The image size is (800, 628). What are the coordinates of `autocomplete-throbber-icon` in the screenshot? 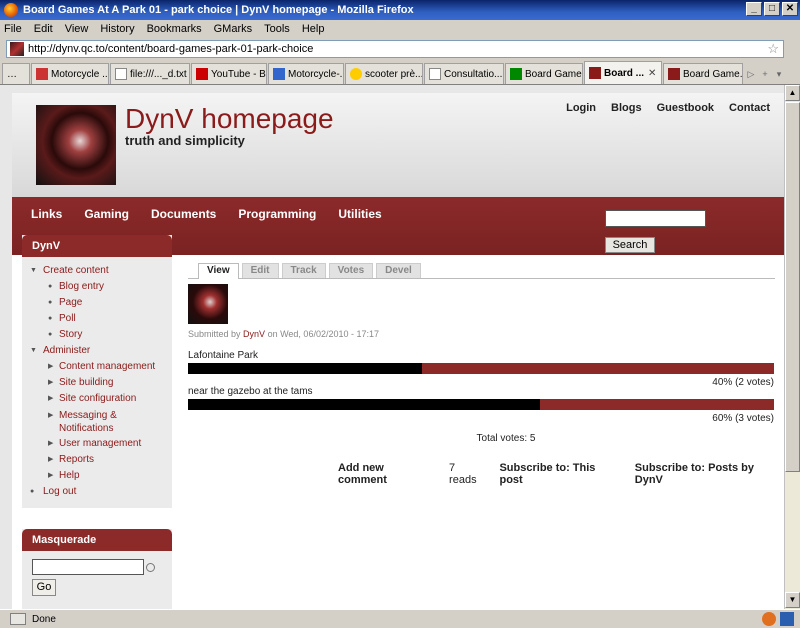 It's located at (150, 567).